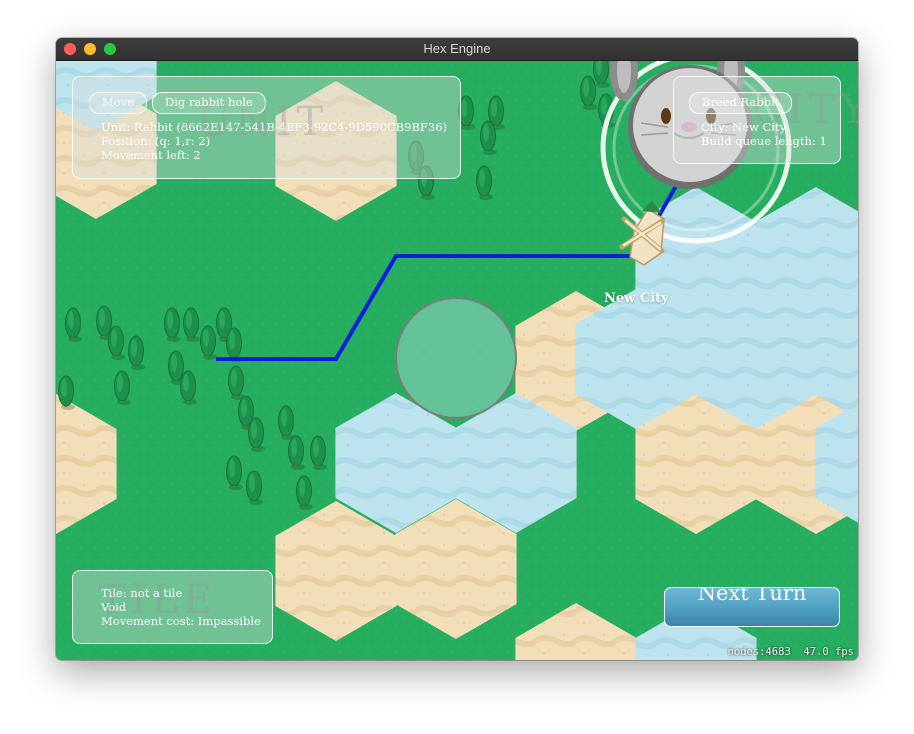 The height and width of the screenshot is (734, 914). I want to click on node-count: nodes:4683, so click(759, 652).